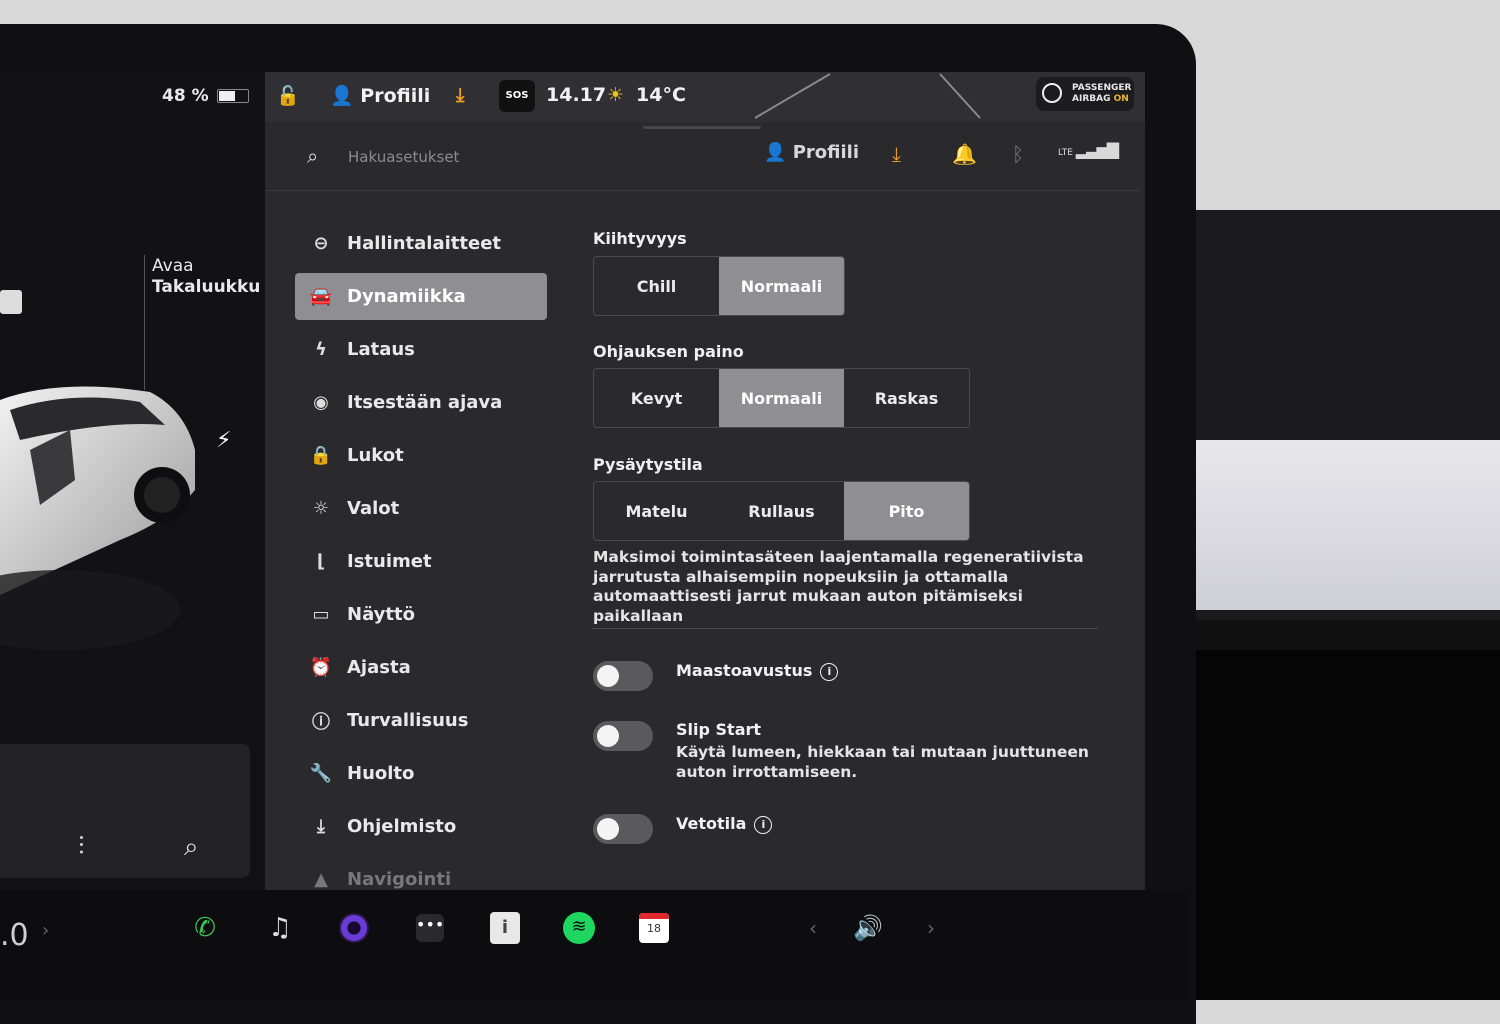 The width and height of the screenshot is (1500, 1024). Describe the element at coordinates (321, 455) in the screenshot. I see `lock-icon: 🔒` at that location.